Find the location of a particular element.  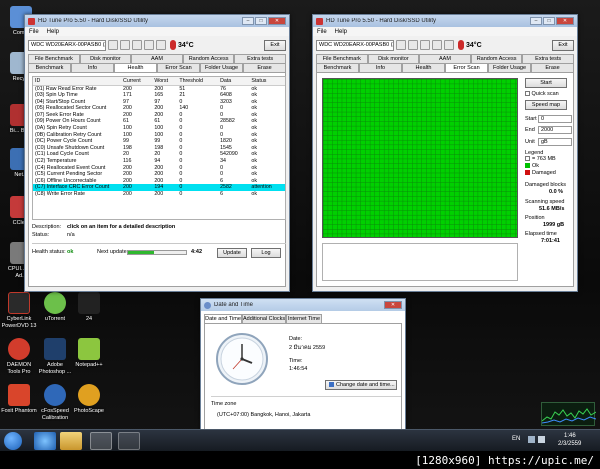

table-row: (C0) Unsafe Shutdown Count 198 198 0 1545 ok is located at coordinates (159, 148).